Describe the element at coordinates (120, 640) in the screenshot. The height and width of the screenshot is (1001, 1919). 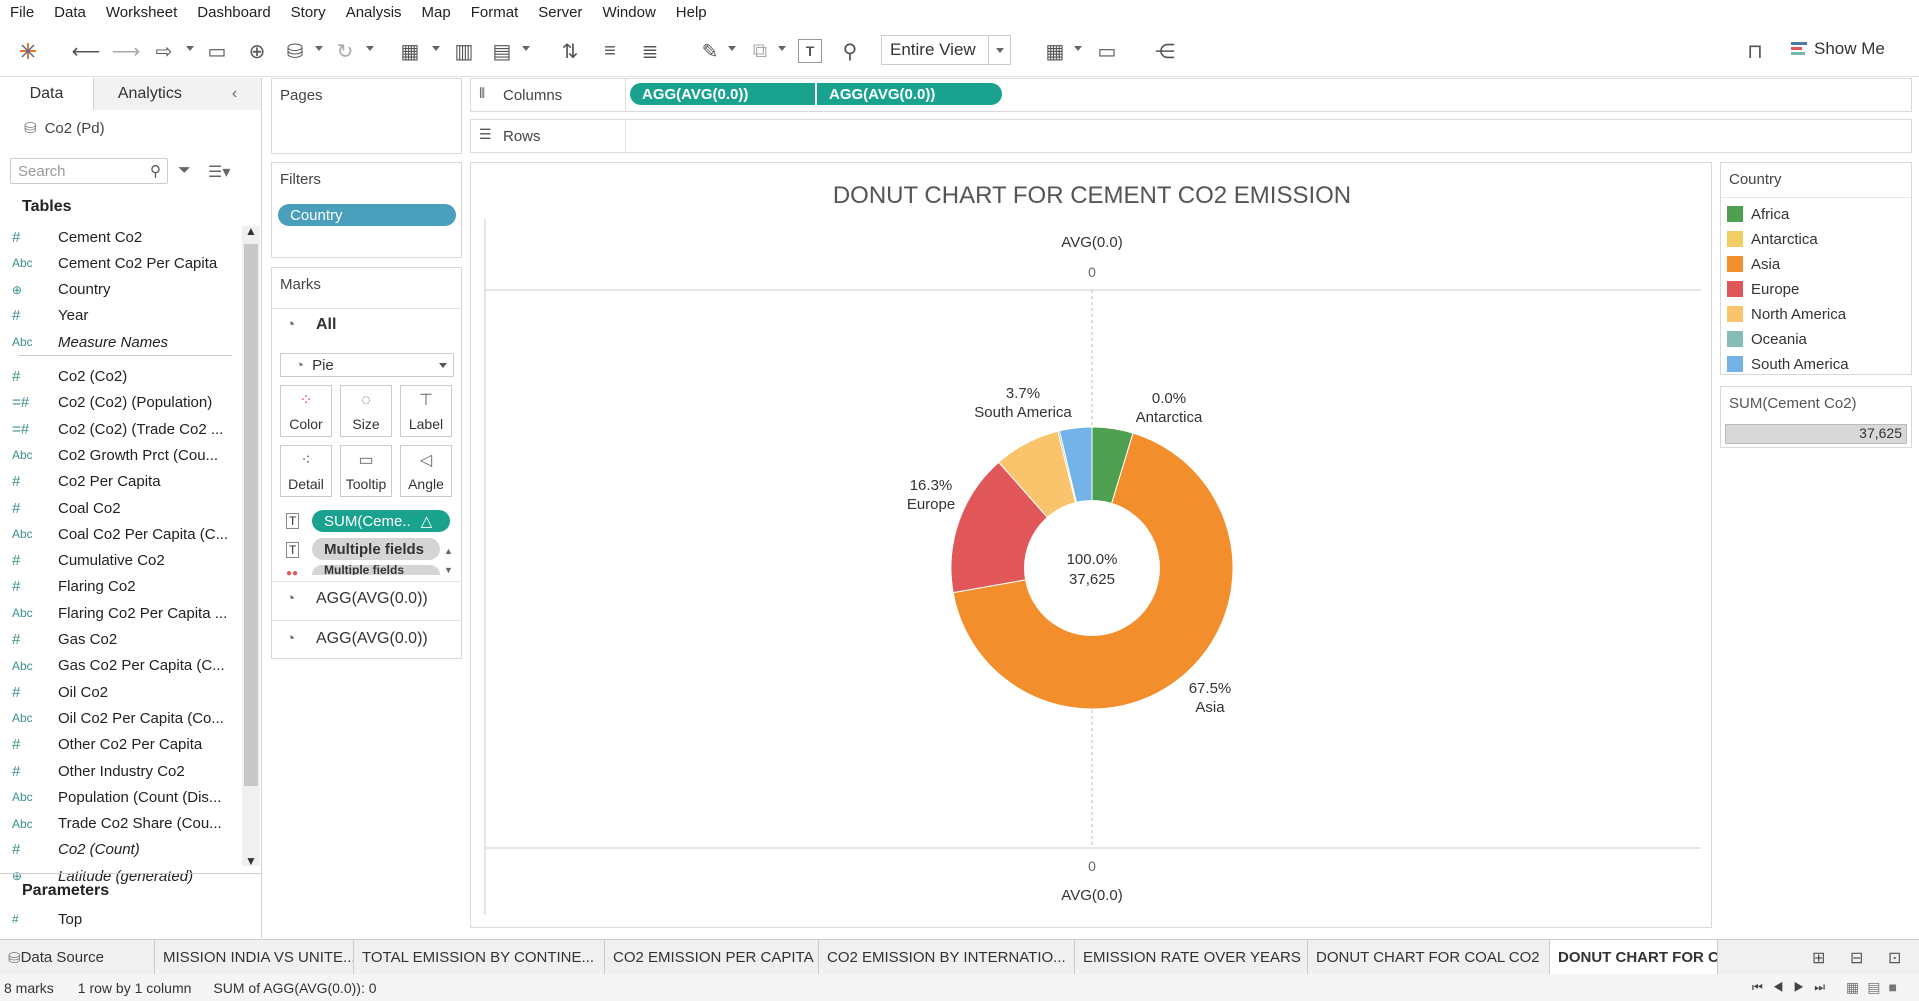
I see `field-item: # Gas Co2` at that location.